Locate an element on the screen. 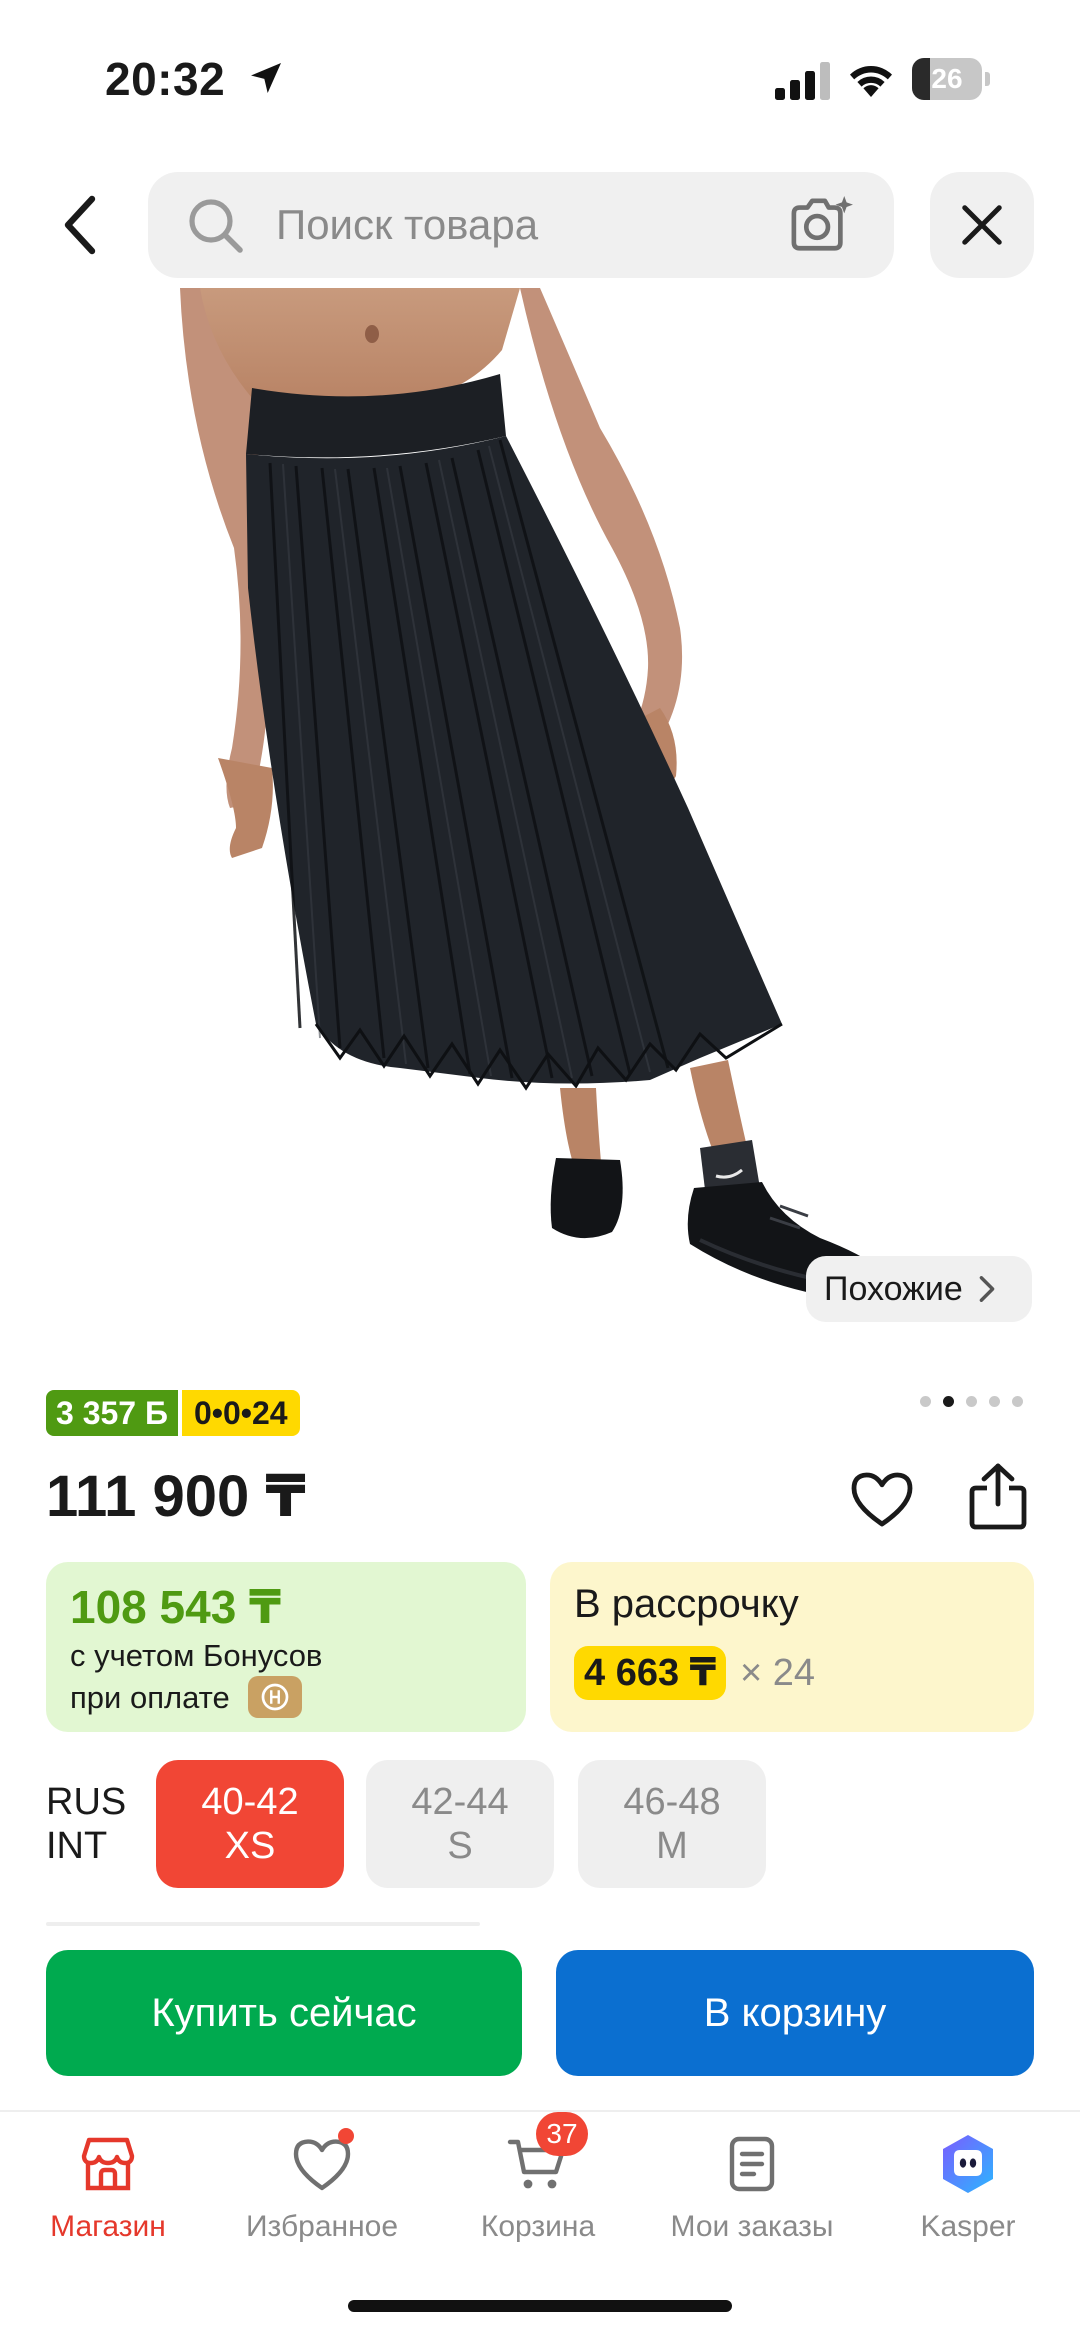  search-icon is located at coordinates (216, 226).